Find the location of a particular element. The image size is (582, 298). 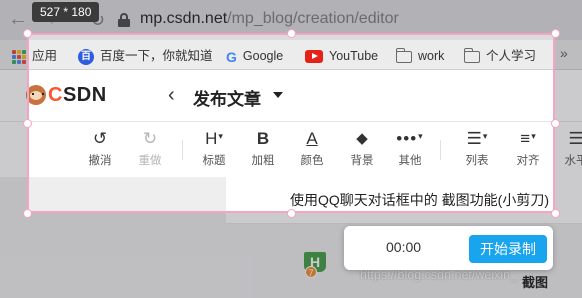

screenshot-label: 截图 is located at coordinates (535, 282).